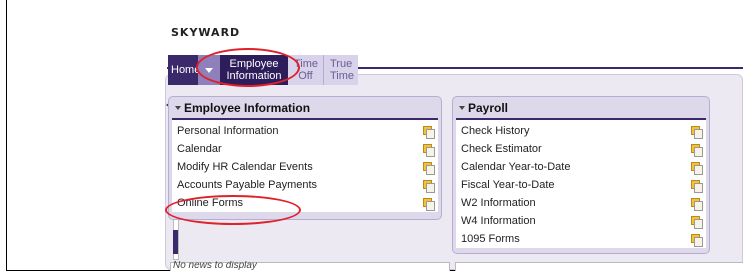 Image resolution: width=743 pixels, height=274 pixels. What do you see at coordinates (581, 167) in the screenshot?
I see `list-item: Calendar Year-to-Date` at bounding box center [581, 167].